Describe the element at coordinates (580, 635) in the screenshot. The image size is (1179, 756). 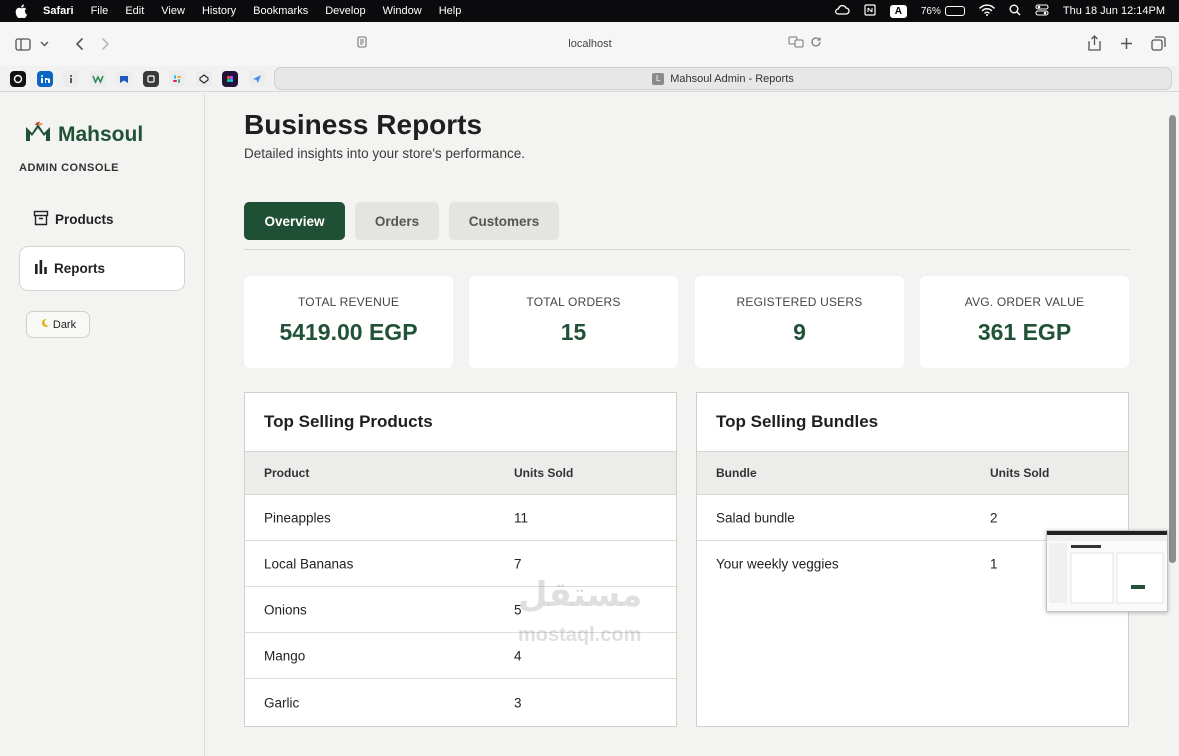
I see `watermark-latin: mostaql.com` at that location.